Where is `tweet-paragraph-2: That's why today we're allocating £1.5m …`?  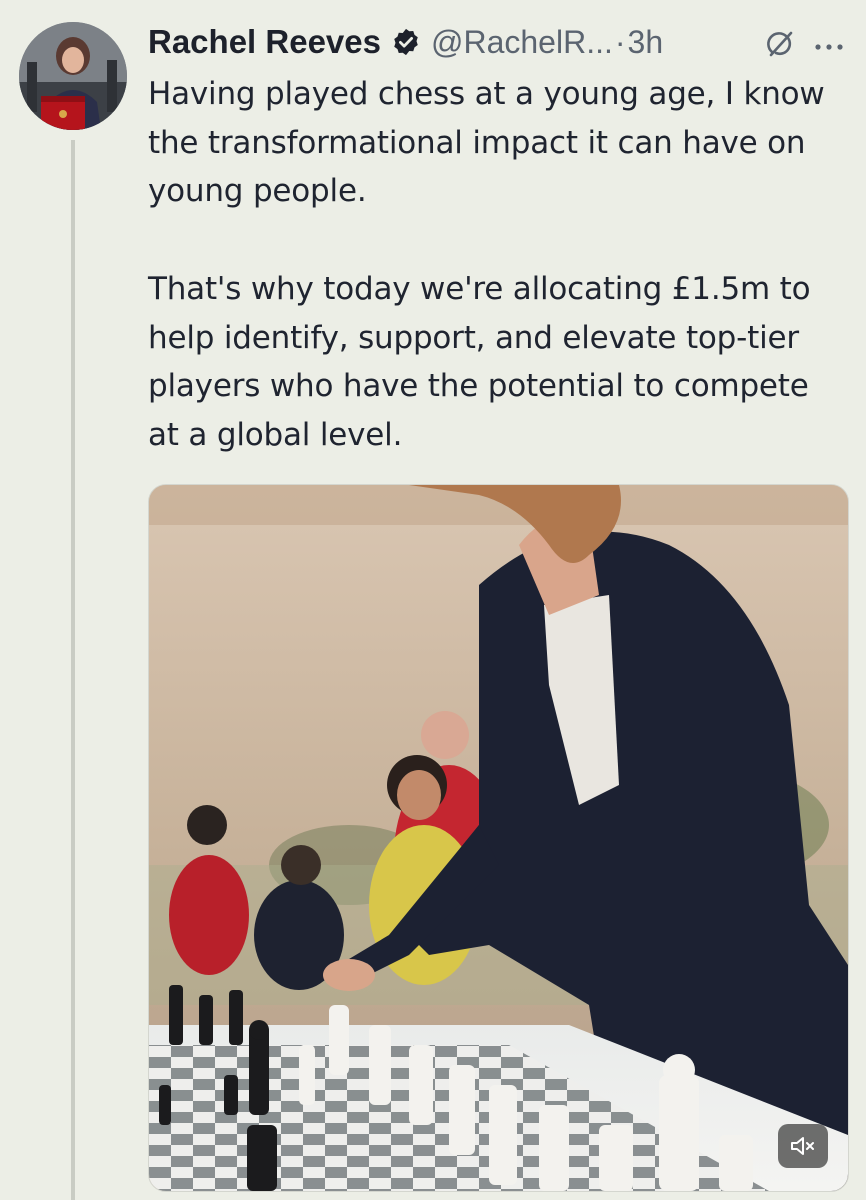 tweet-paragraph-2: That's why today we're allocating £1.5m … is located at coordinates (479, 361).